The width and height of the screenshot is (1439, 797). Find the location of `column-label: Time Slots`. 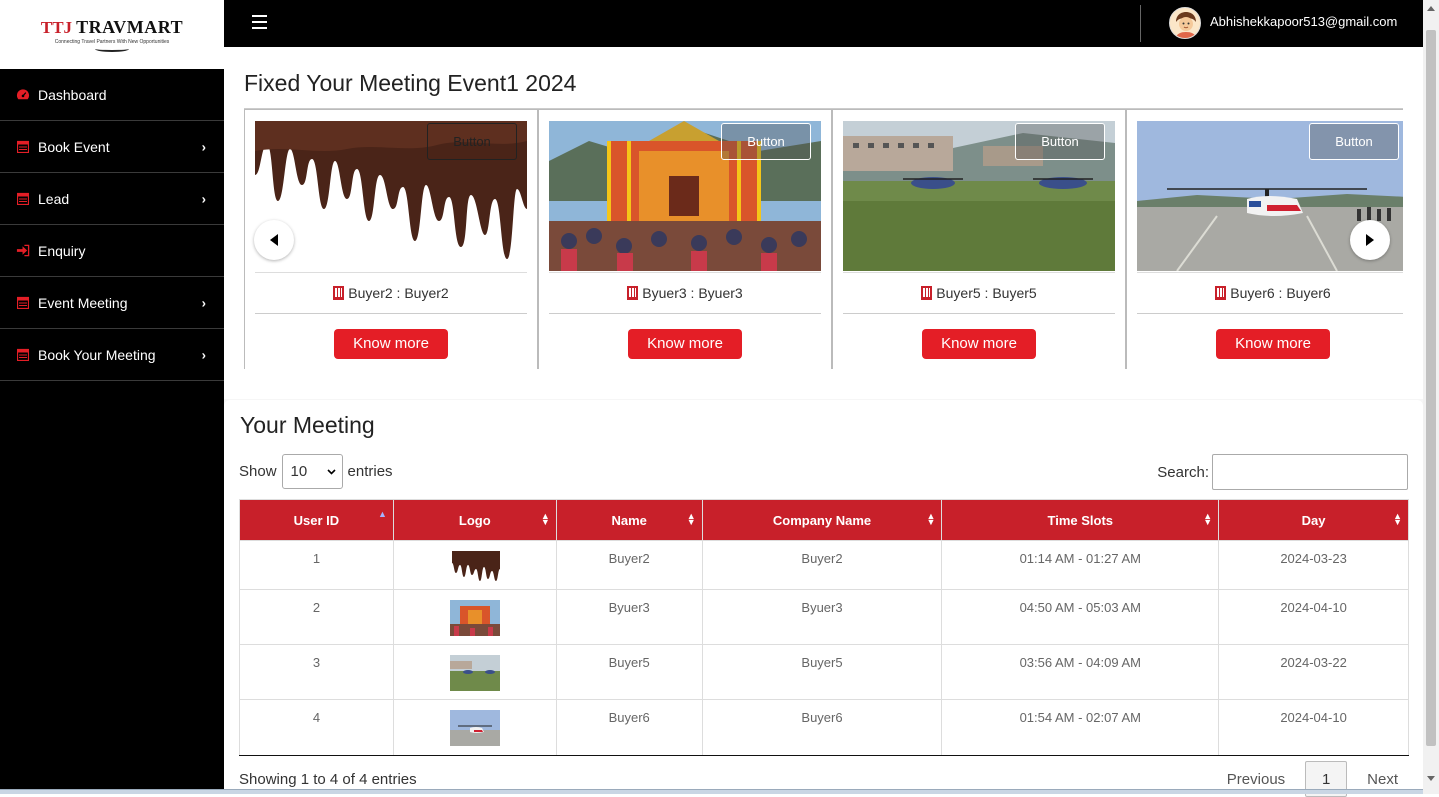

column-label: Time Slots is located at coordinates (1080, 520).